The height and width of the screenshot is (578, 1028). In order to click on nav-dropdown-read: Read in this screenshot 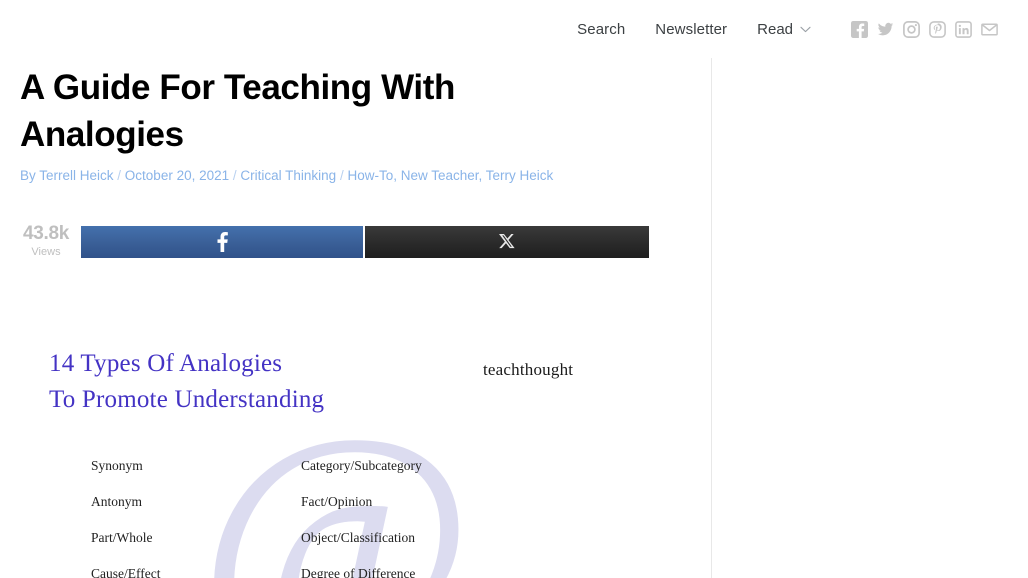, I will do `click(784, 29)`.